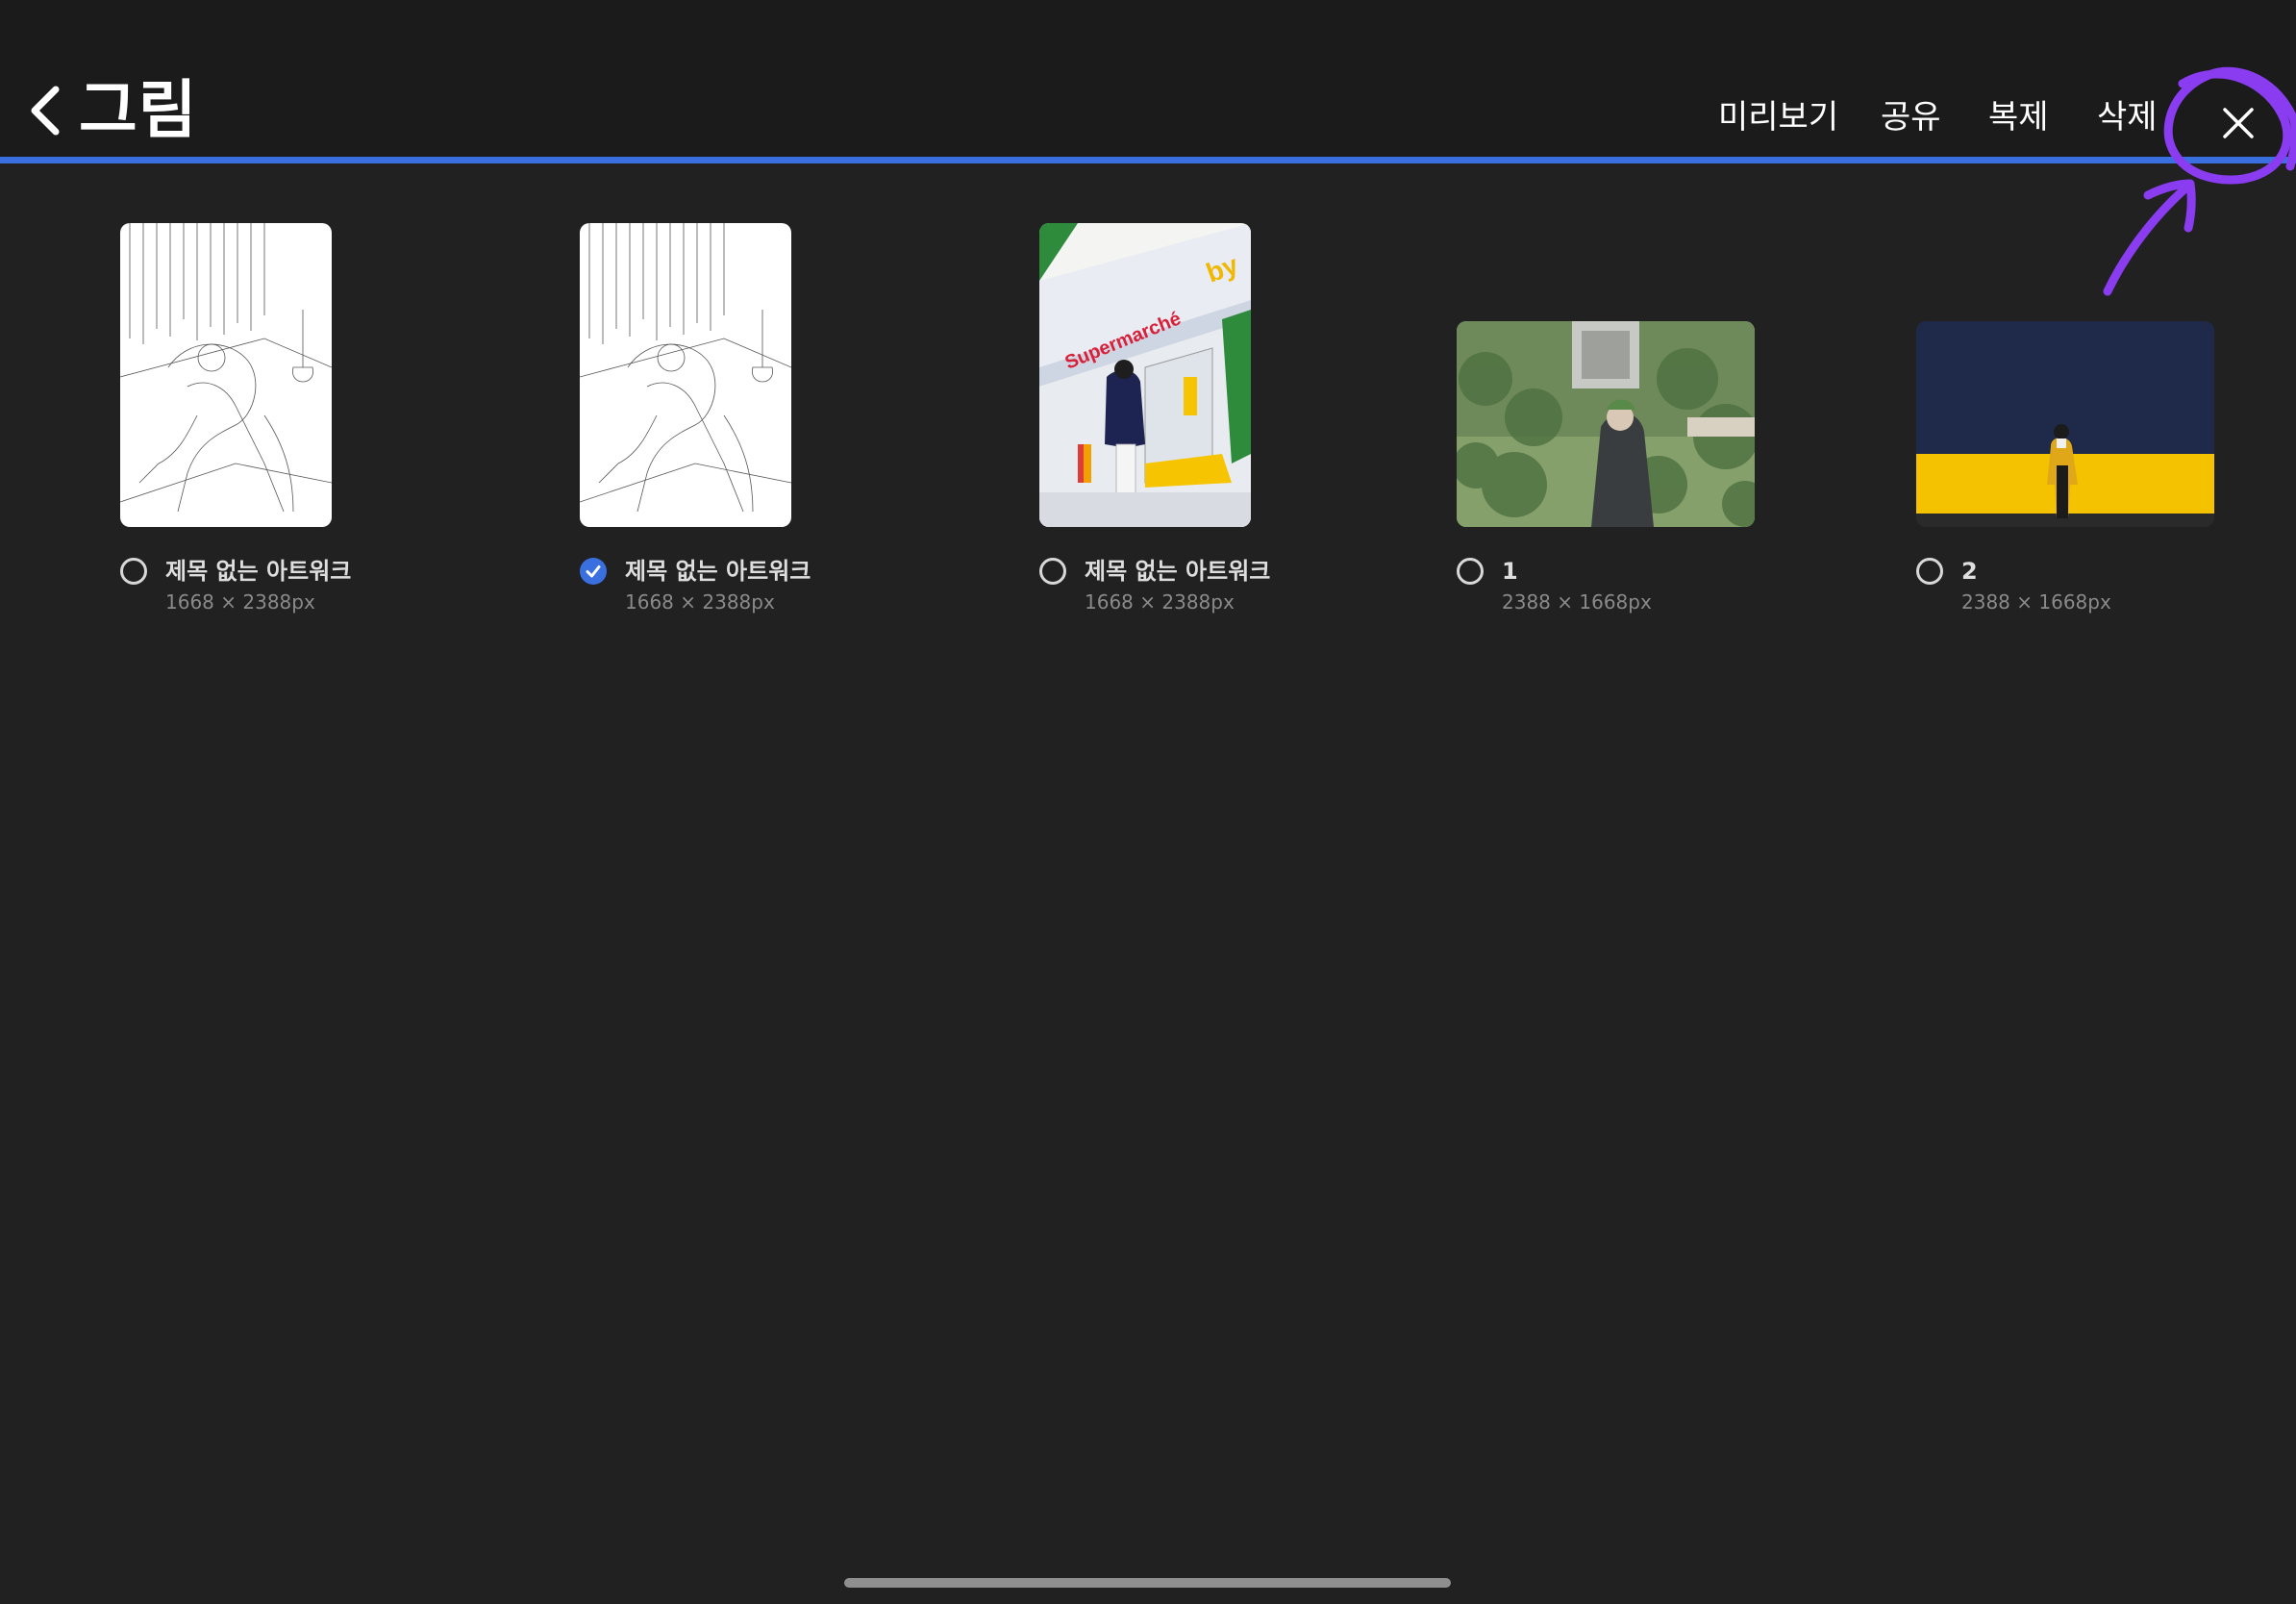 This screenshot has width=2296, height=1604. I want to click on artwork-card: Supermarché by 제목 없는 아트워크 1668 × 2388px, so click(1172, 425).